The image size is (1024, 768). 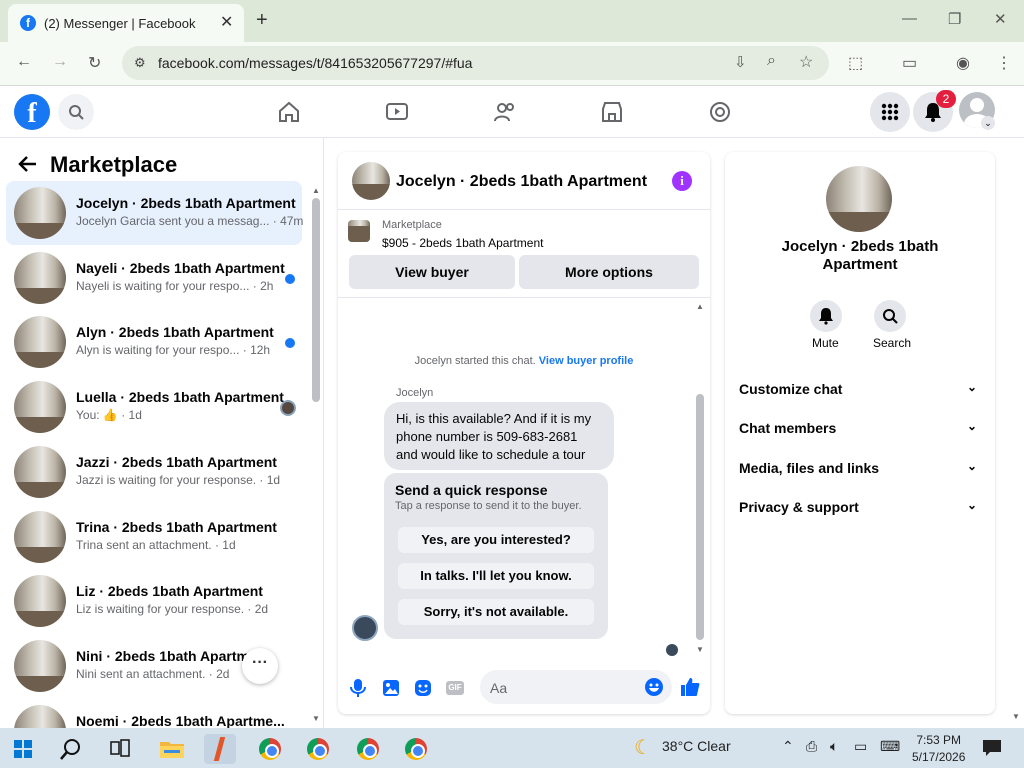 What do you see at coordinates (586, 361) in the screenshot?
I see `view-buyer-profile-link: View buyer profile` at bounding box center [586, 361].